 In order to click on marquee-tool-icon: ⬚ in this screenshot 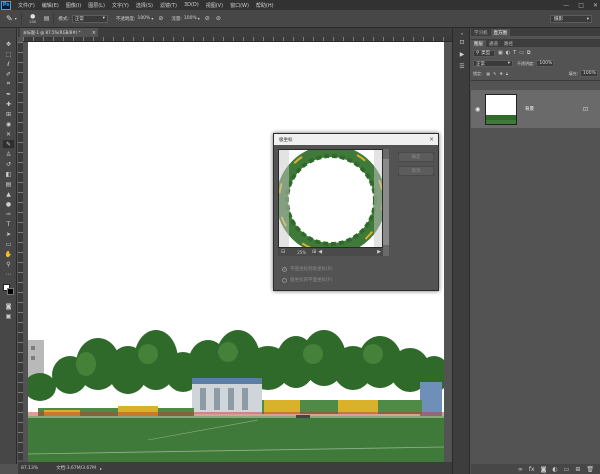, I will do `click(8, 54)`.